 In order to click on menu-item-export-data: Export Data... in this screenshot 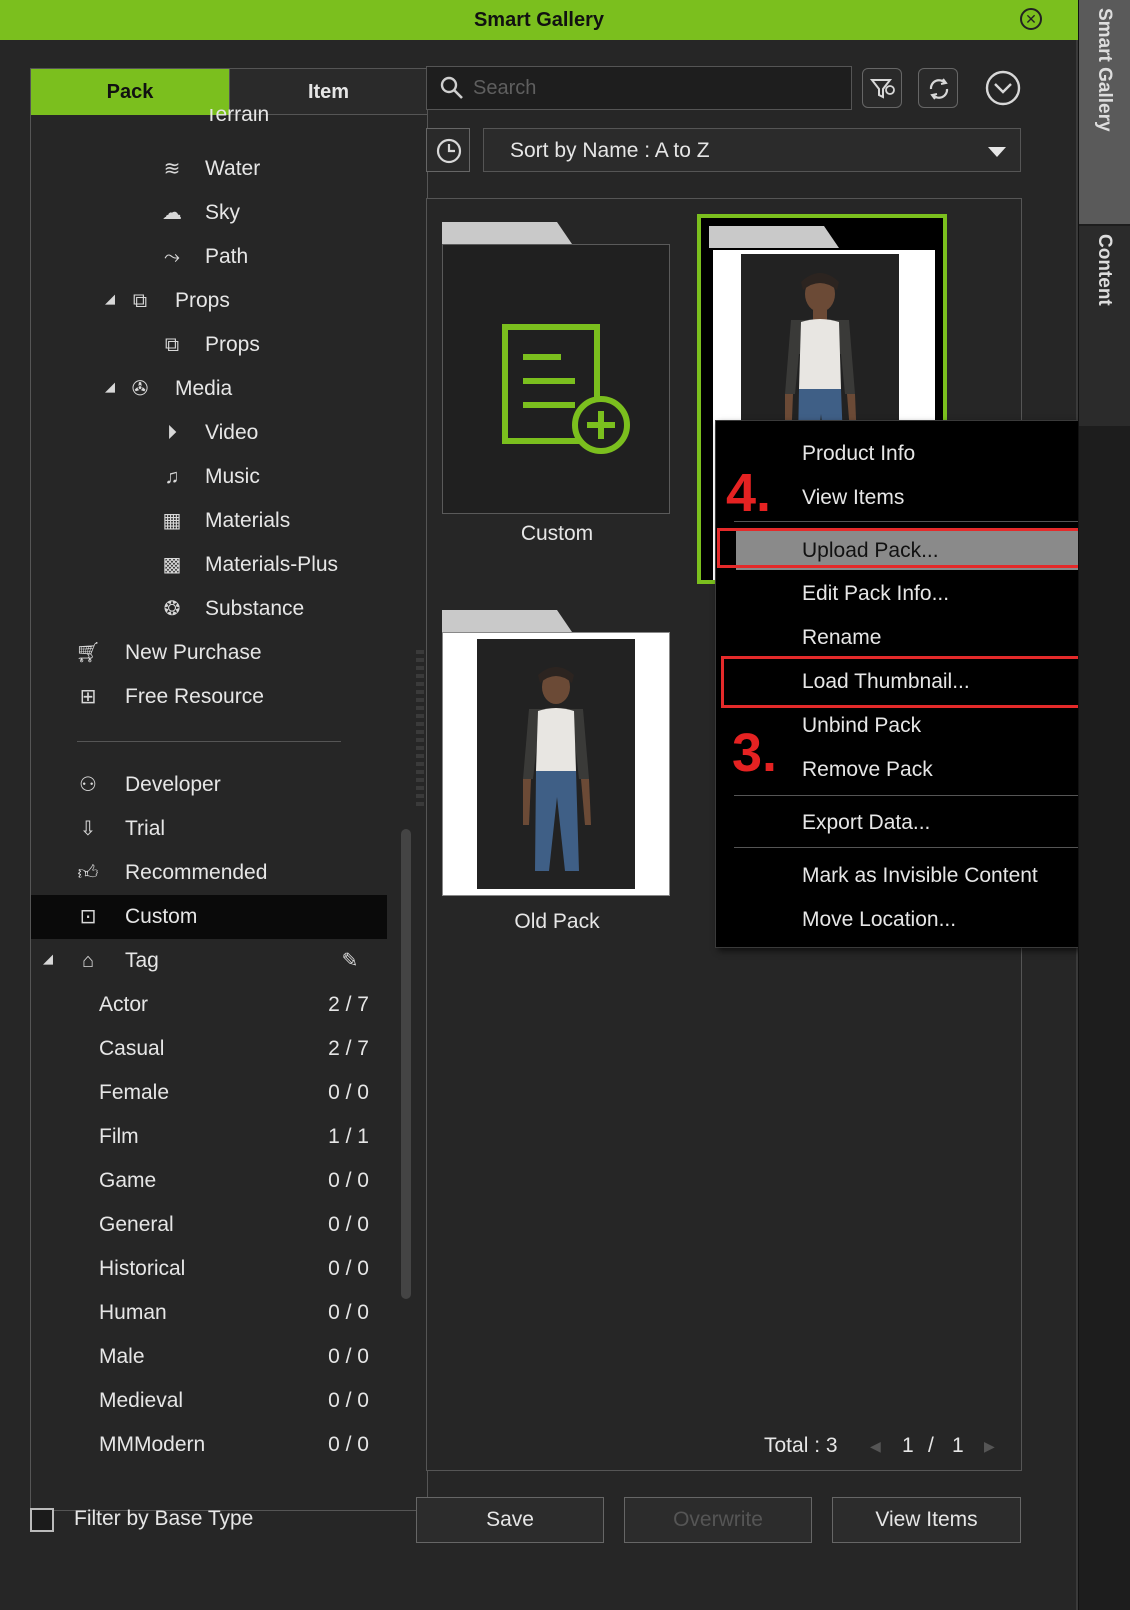, I will do `click(908, 822)`.